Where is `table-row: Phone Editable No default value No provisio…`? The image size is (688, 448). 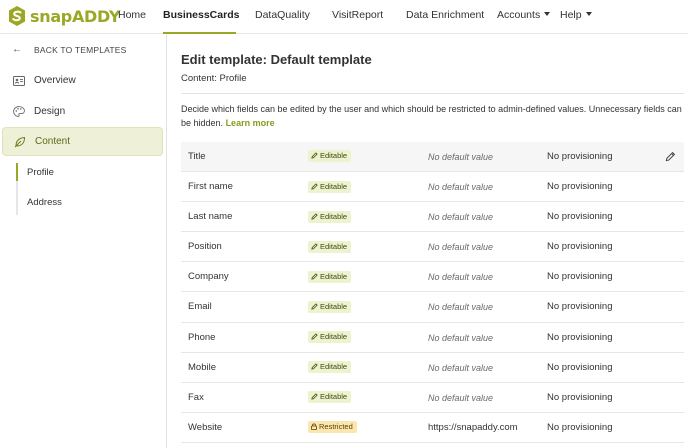
table-row: Phone Editable No default value No provisio… is located at coordinates (432, 338).